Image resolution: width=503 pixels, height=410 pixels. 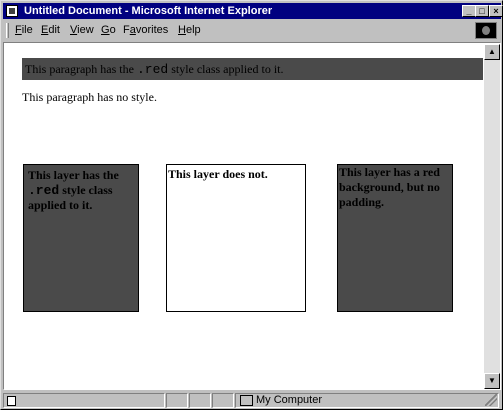 What do you see at coordinates (108, 30) in the screenshot?
I see `menu-go: Go` at bounding box center [108, 30].